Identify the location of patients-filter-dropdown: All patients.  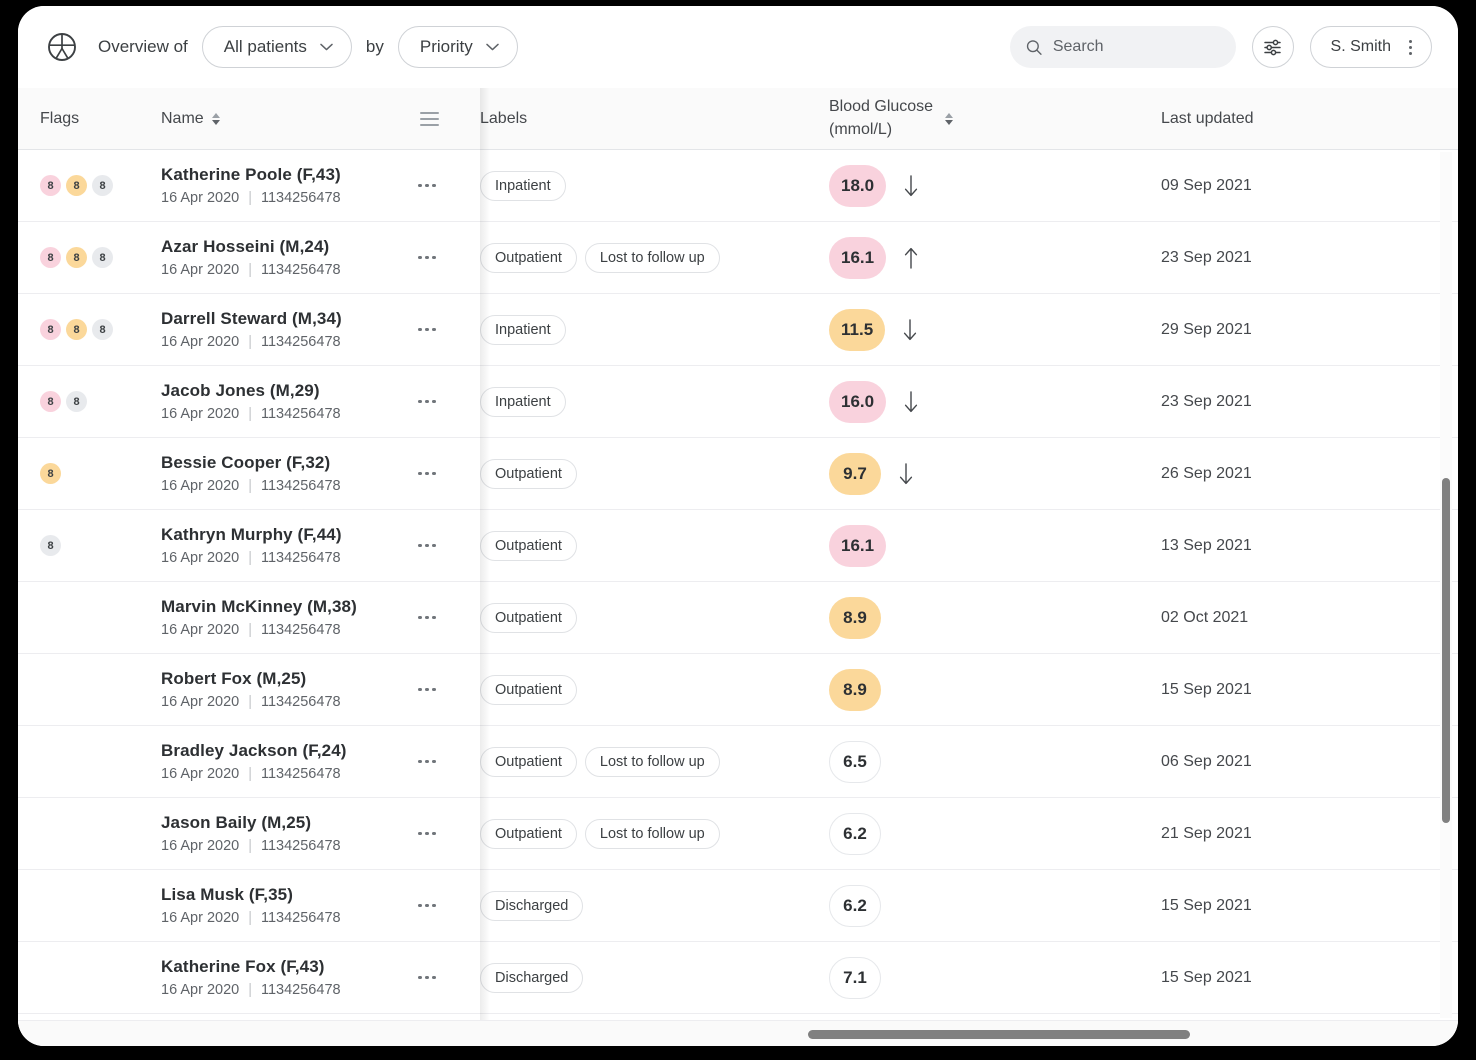
(276, 47).